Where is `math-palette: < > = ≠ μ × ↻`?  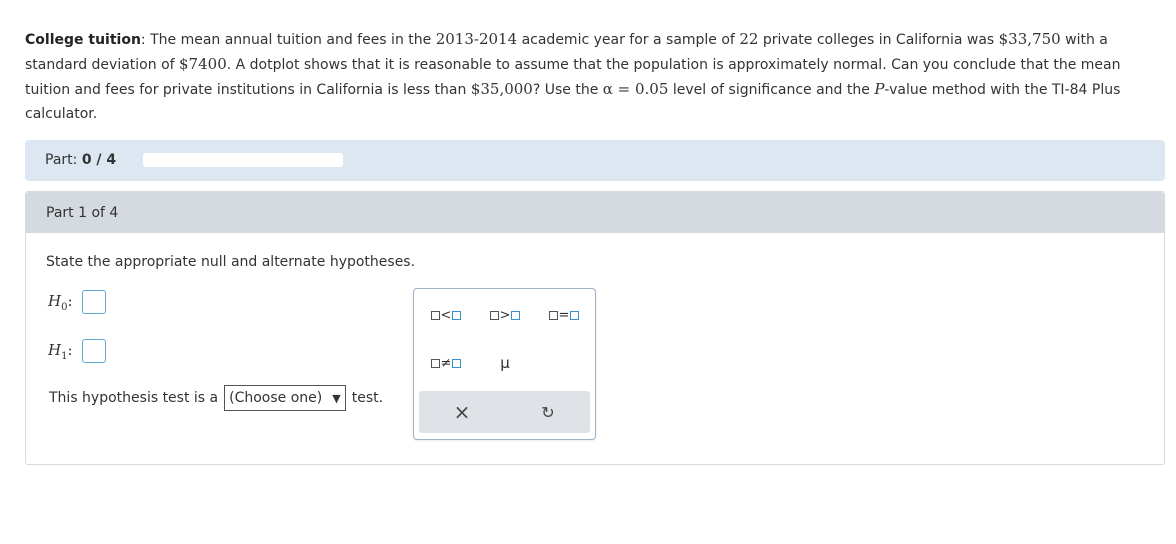 math-palette: < > = ≠ μ × ↻ is located at coordinates (504, 364).